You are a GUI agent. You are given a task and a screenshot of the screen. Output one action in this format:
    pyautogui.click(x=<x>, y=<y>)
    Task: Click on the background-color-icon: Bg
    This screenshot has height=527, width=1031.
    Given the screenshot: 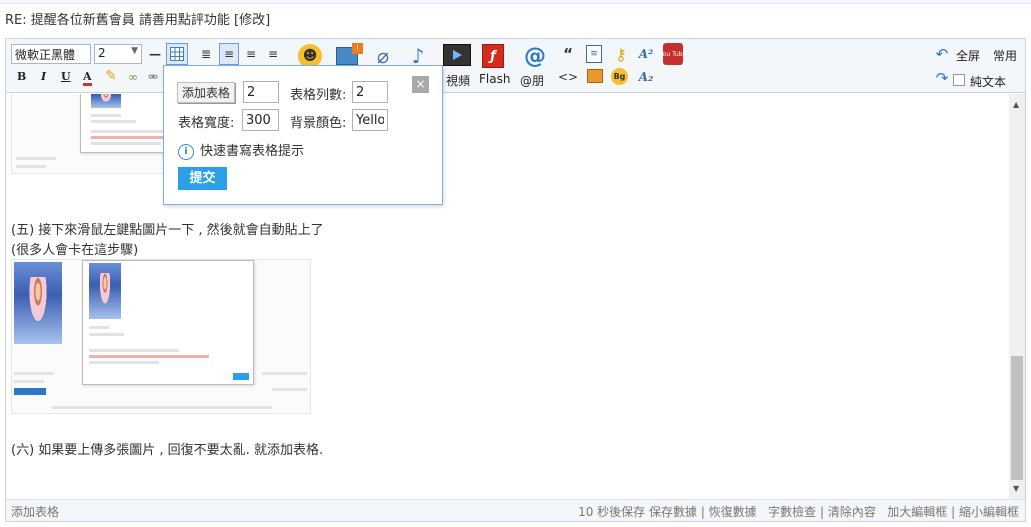 What is the action you would take?
    pyautogui.click(x=619, y=76)
    